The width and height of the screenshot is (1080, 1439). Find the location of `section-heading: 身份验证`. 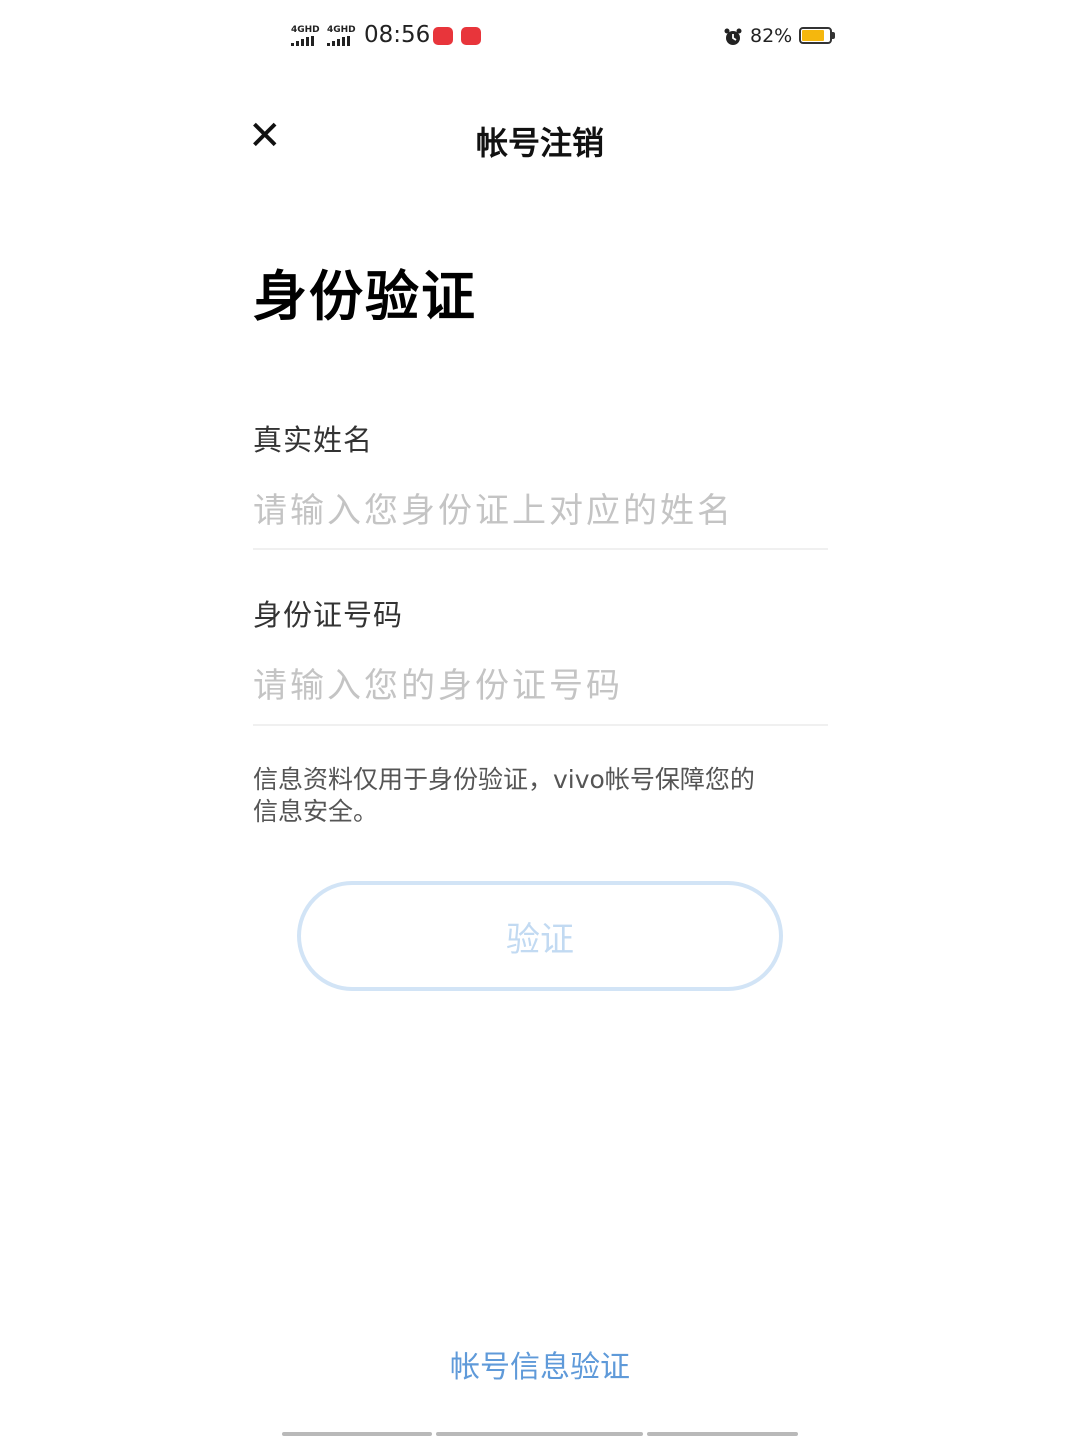

section-heading: 身份验证 is located at coordinates (365, 296).